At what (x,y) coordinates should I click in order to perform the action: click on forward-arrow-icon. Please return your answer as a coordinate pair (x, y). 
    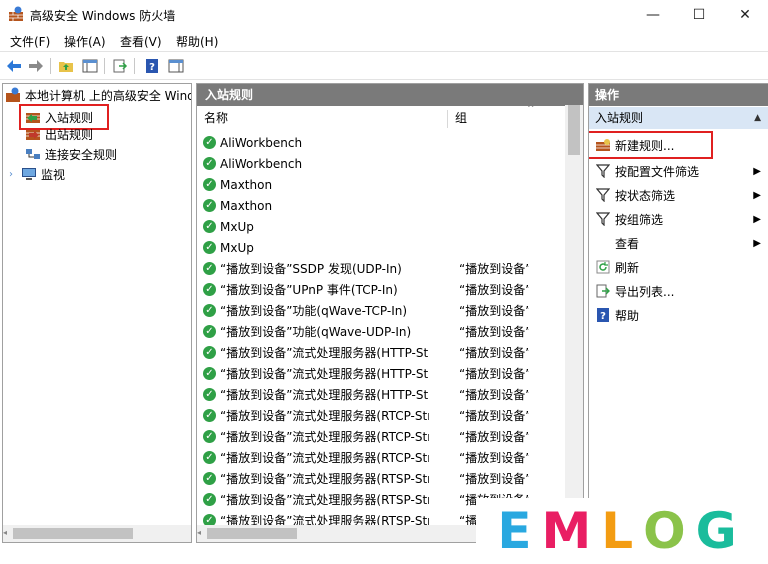
    Looking at the image, I should click on (36, 66).